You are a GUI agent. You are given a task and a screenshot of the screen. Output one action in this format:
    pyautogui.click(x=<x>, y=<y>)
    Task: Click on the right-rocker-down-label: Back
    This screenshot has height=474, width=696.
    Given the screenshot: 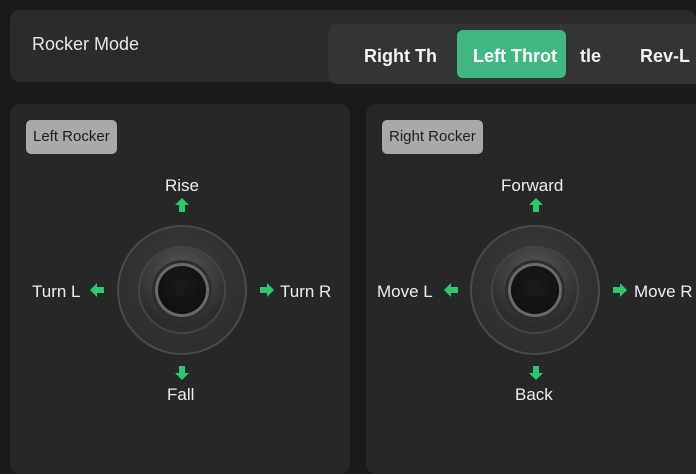 What is the action you would take?
    pyautogui.click(x=534, y=394)
    